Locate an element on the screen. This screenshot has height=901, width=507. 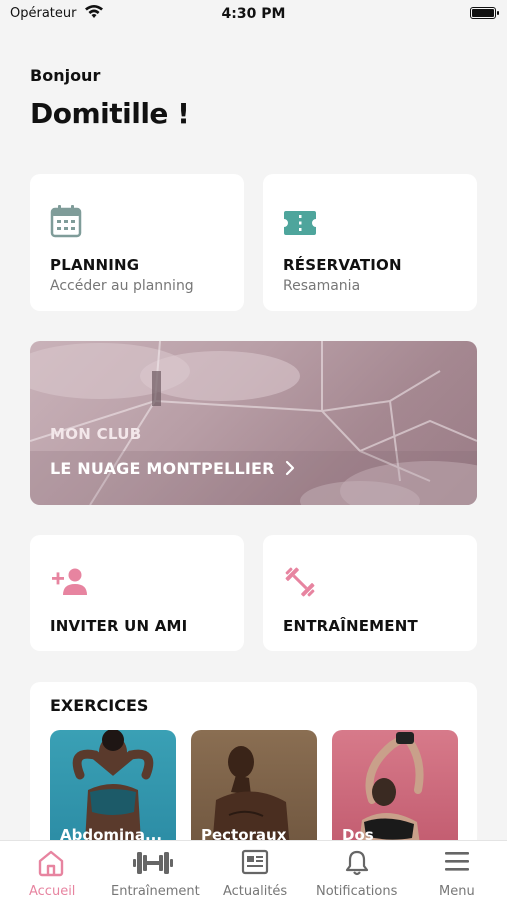
reservation-title: RÉSERVATION is located at coordinates (342, 265).